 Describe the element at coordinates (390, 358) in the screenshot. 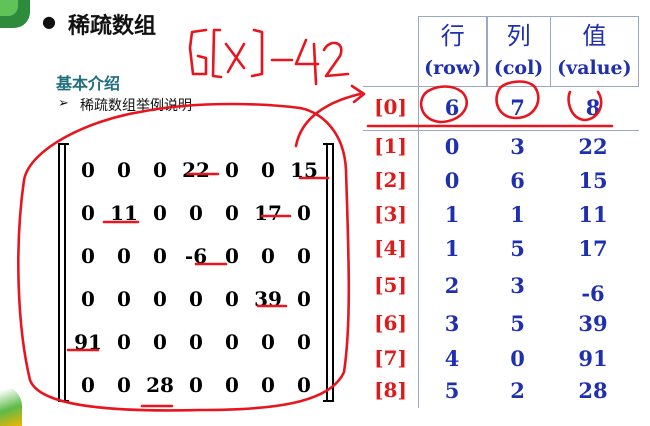

I see `row-index-label: [7]` at that location.